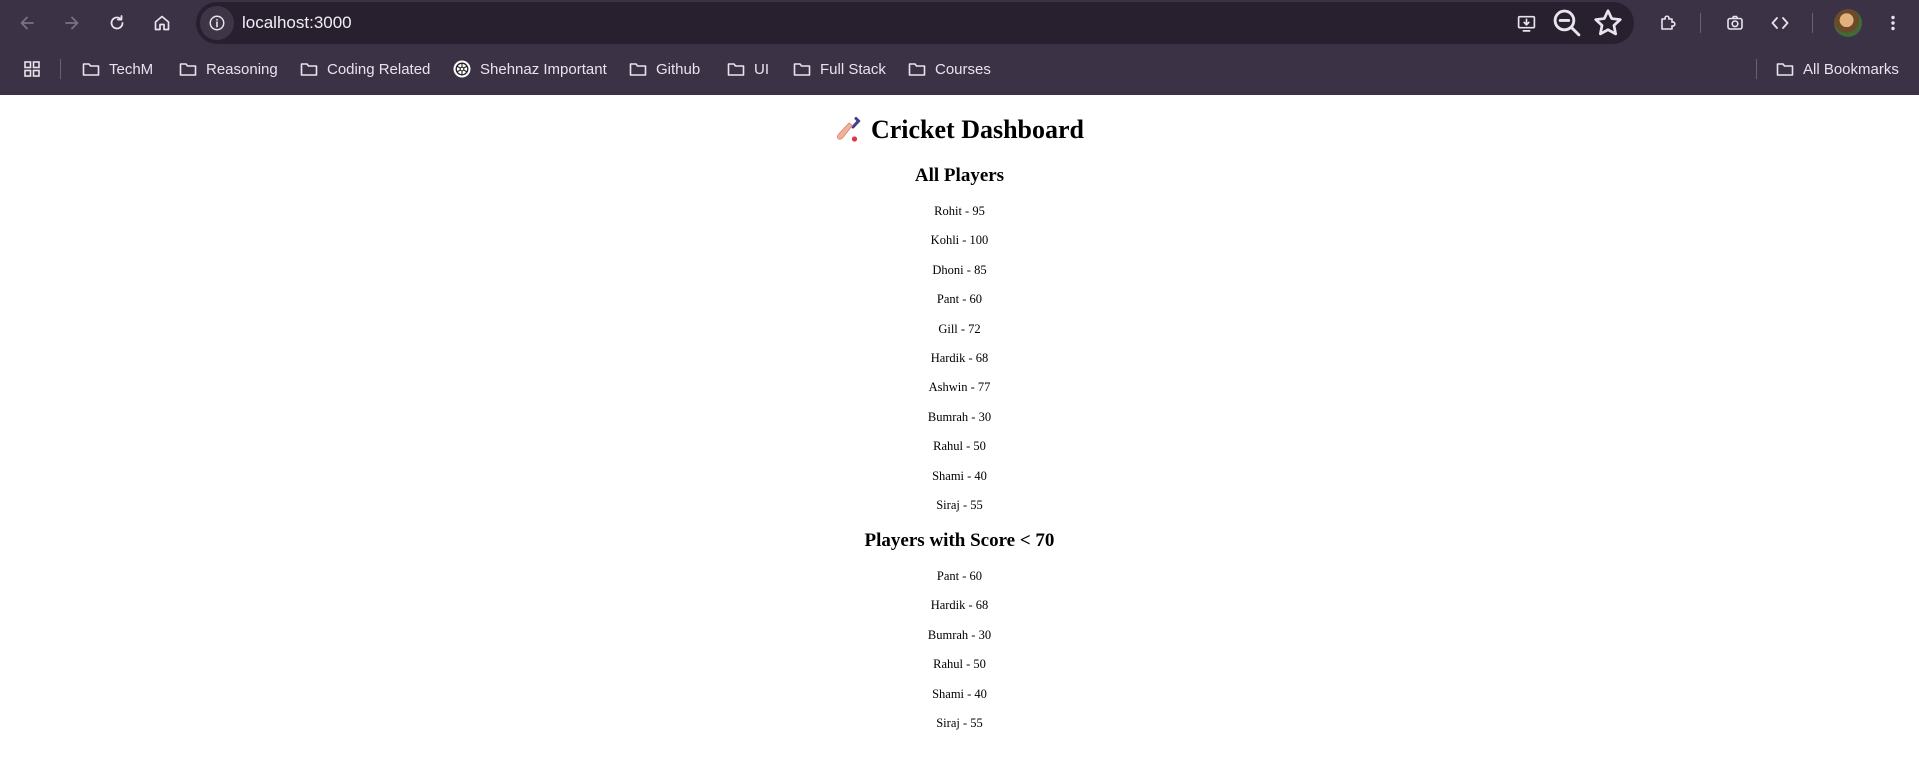  Describe the element at coordinates (1848, 23) in the screenshot. I see `profile-avatar` at that location.